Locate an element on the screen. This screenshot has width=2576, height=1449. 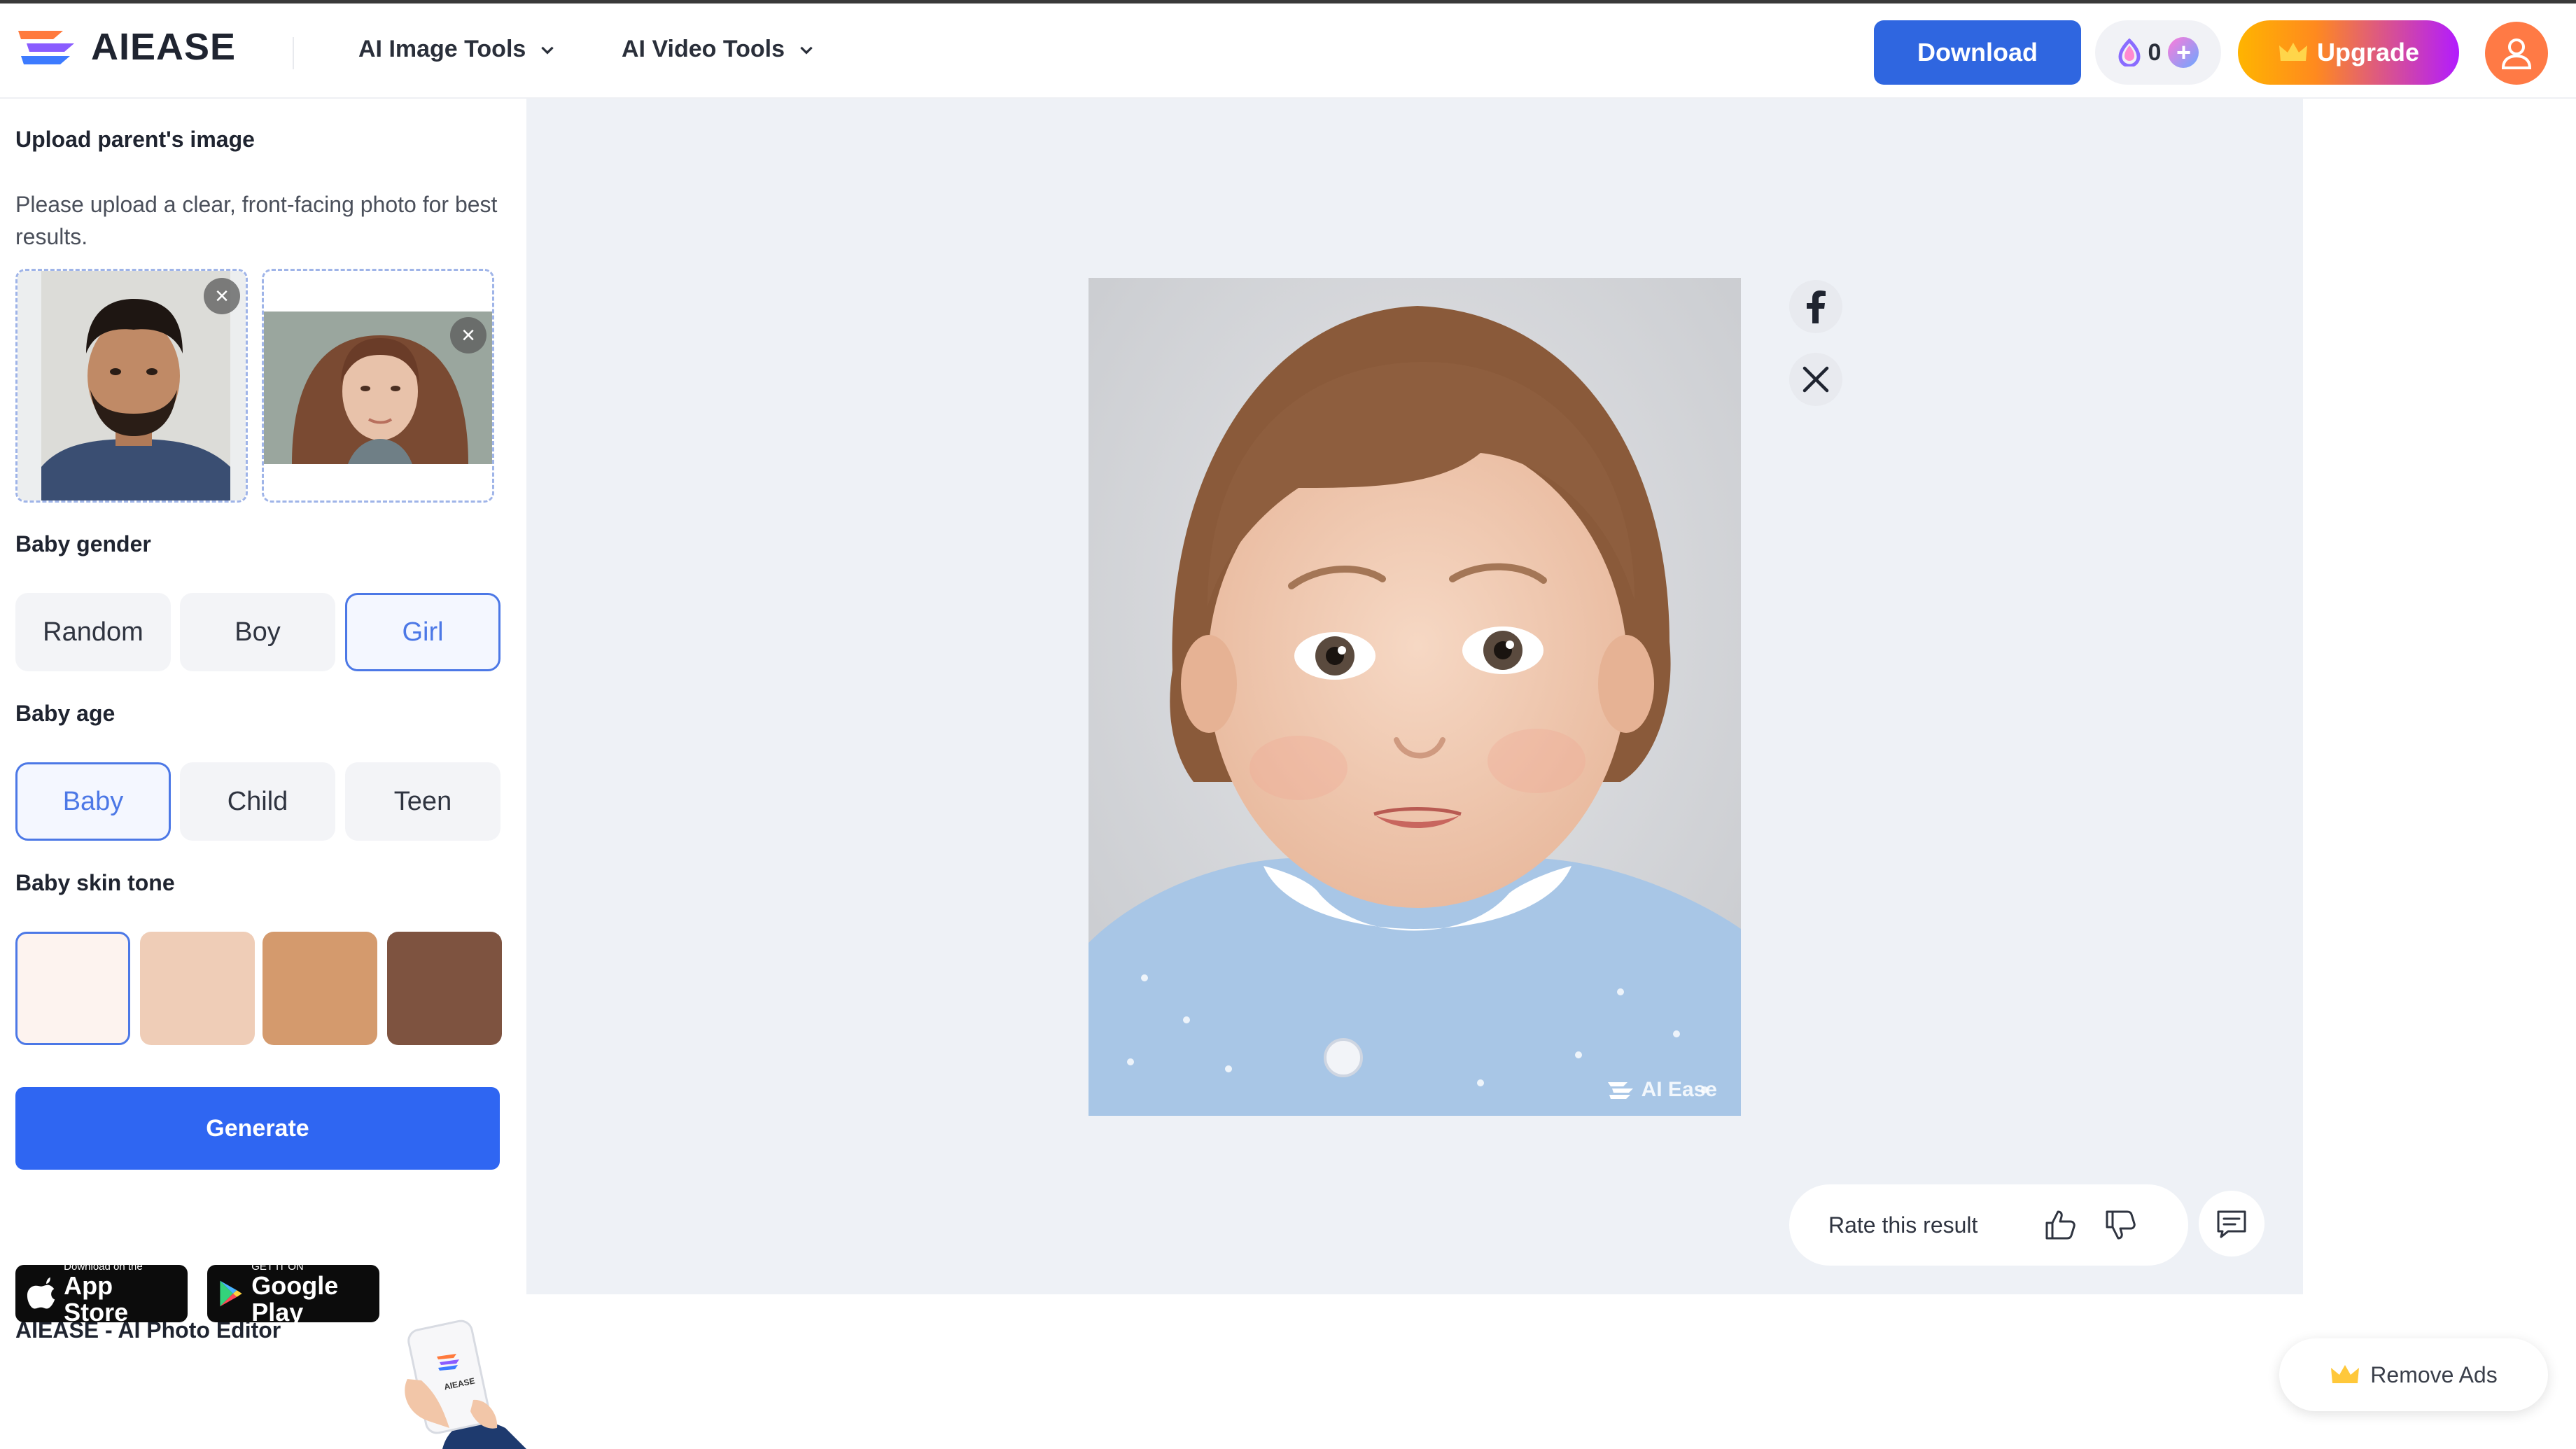
age-title: Baby age is located at coordinates (65, 713).